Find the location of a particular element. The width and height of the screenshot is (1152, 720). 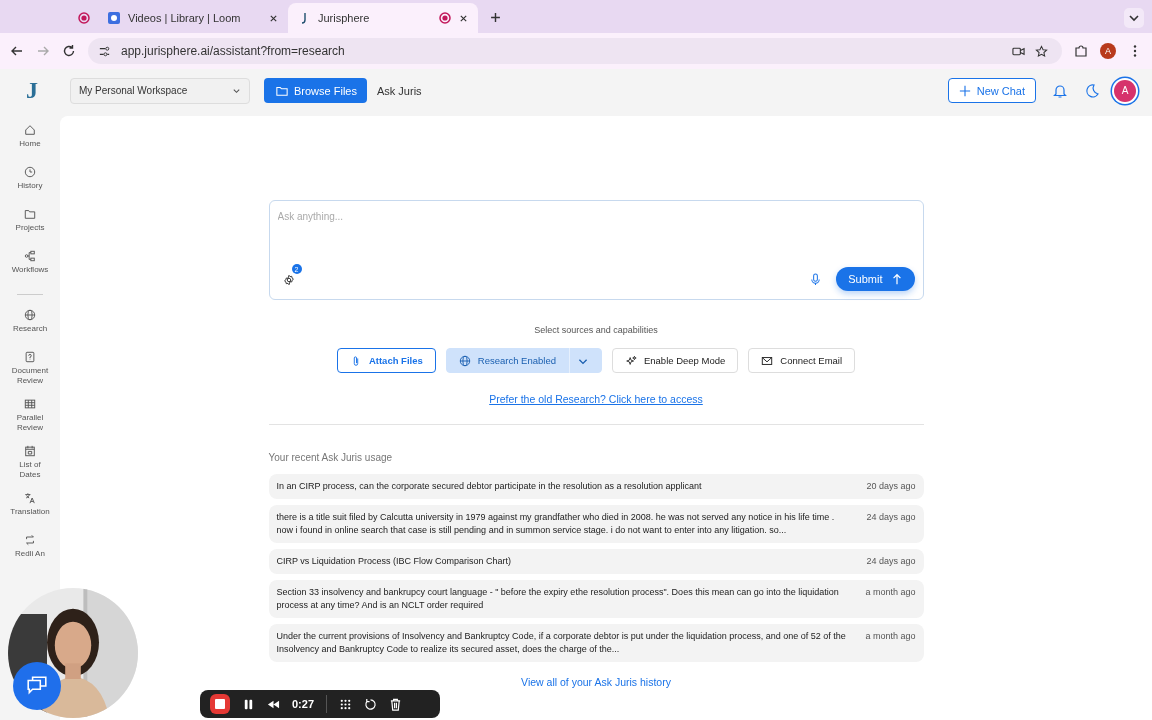

flow-icon is located at coordinates (30, 256).